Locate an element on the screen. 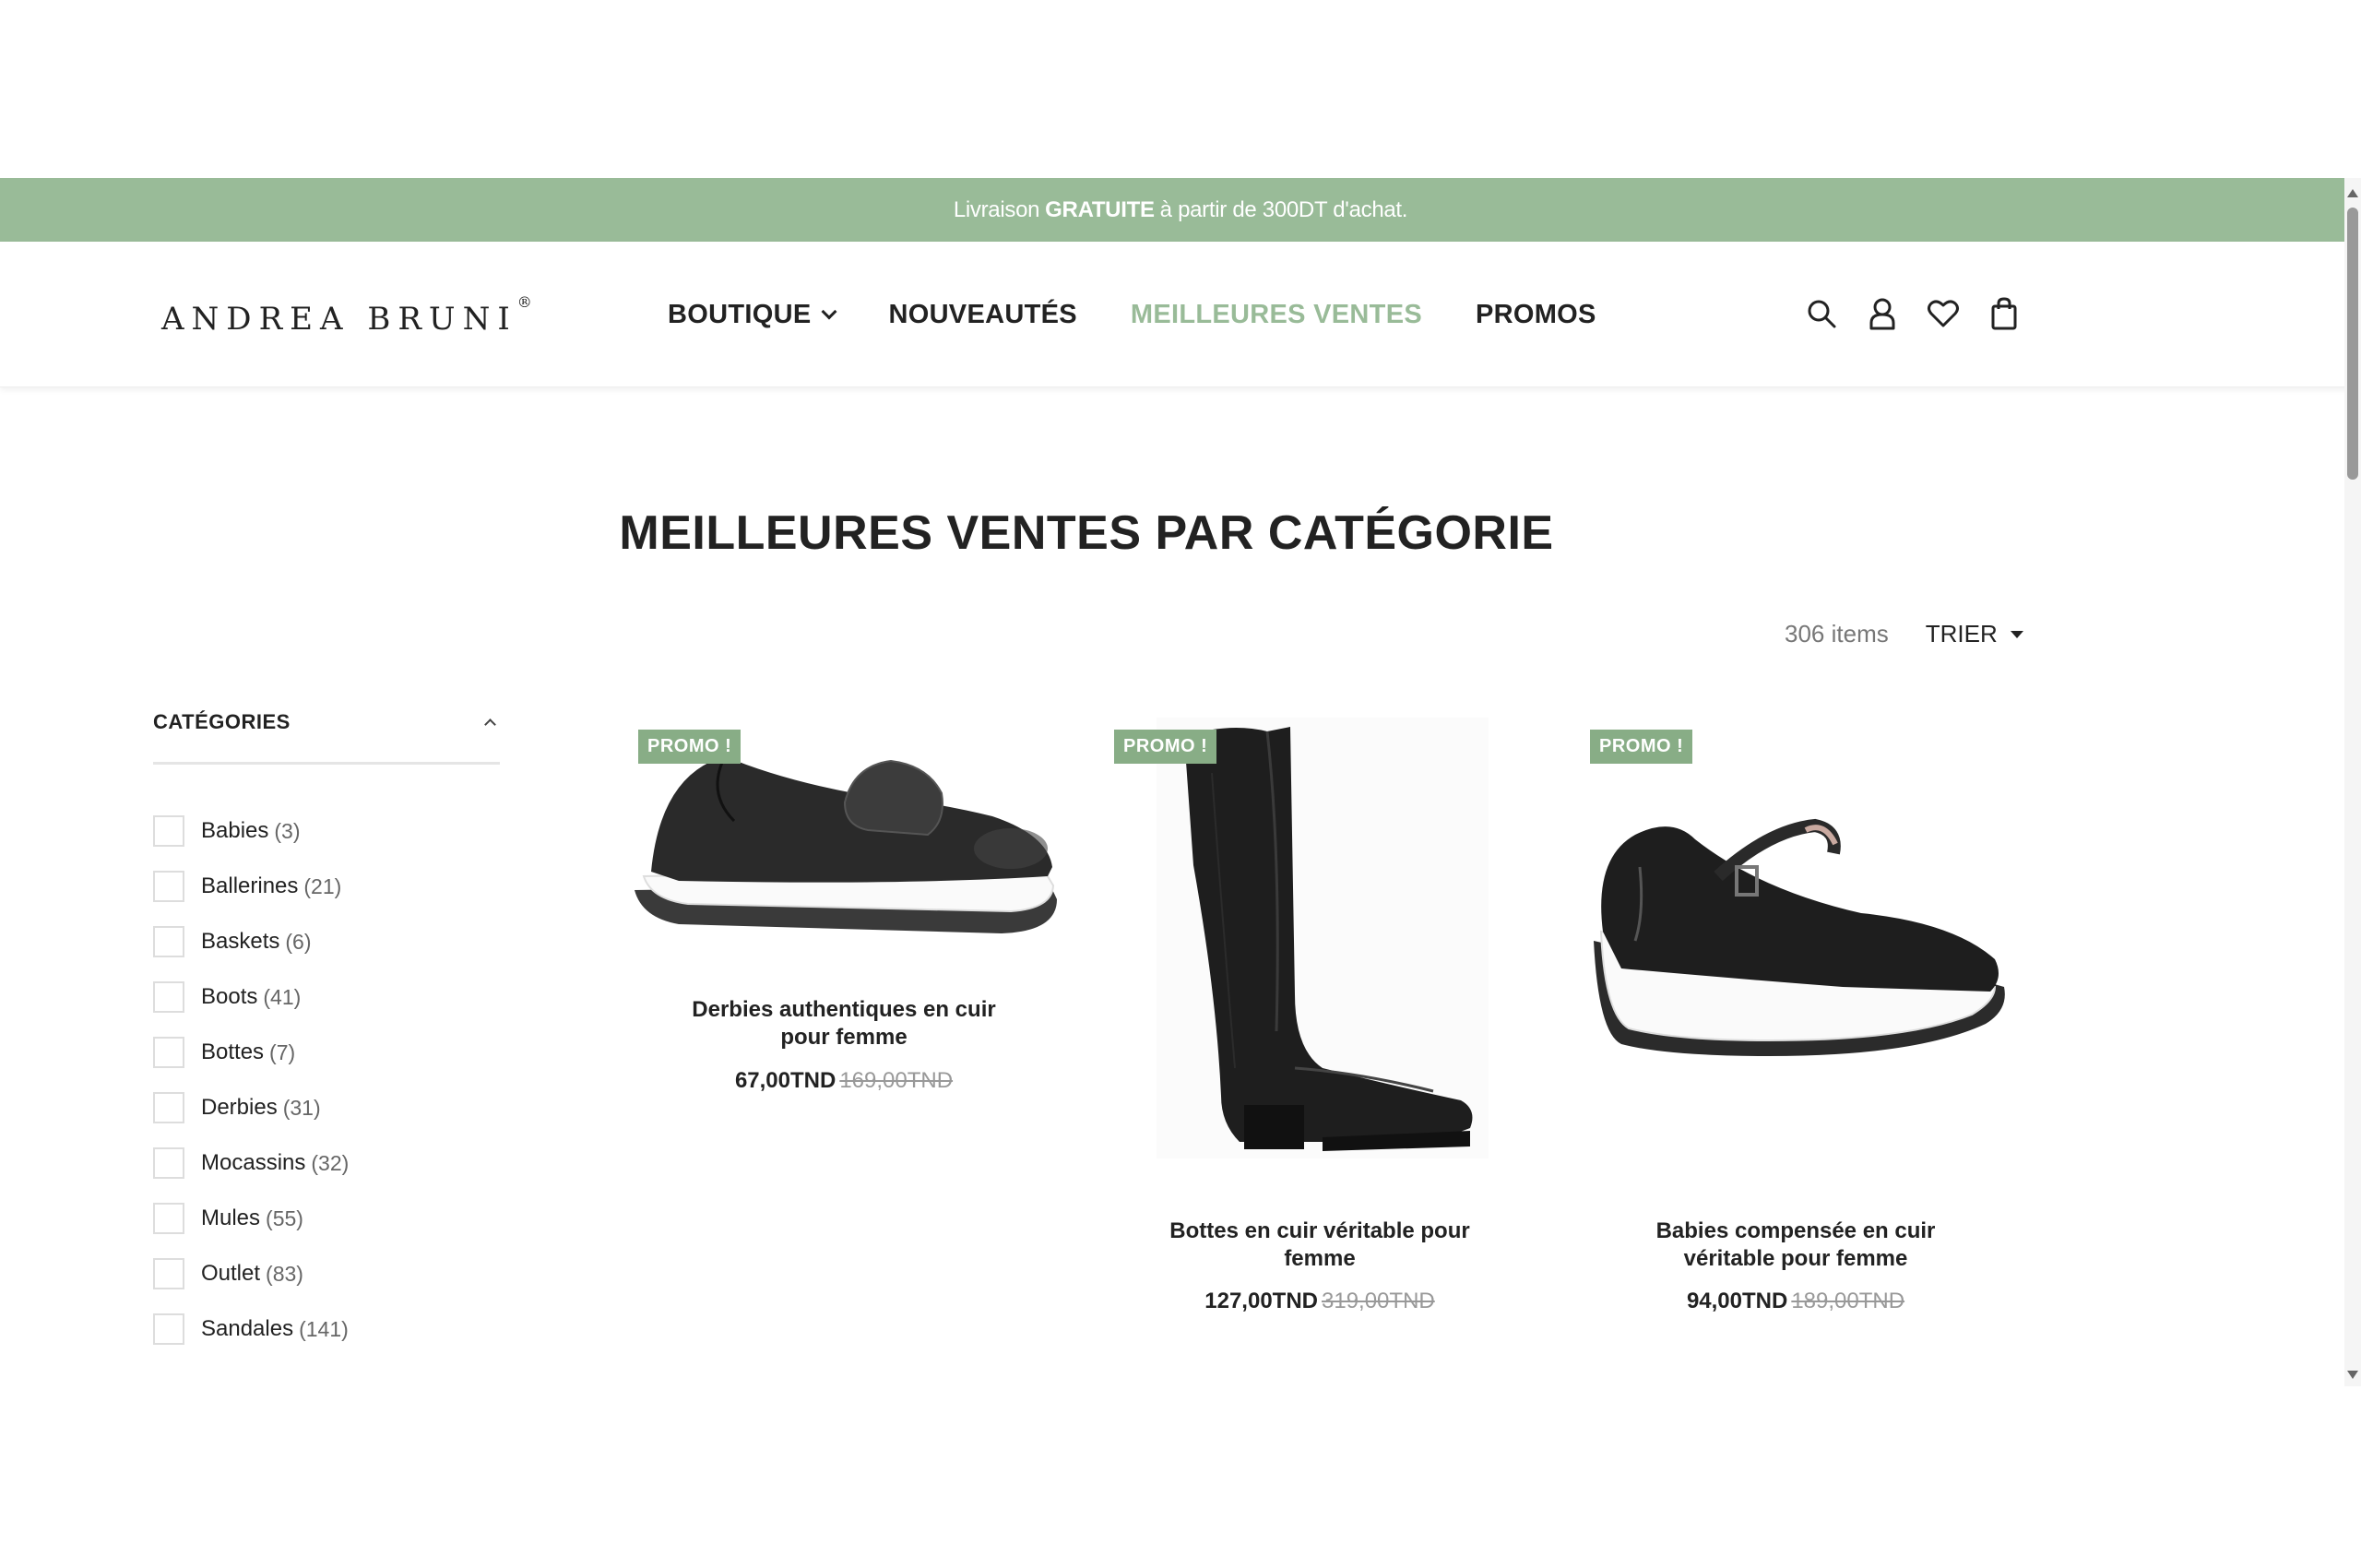 The width and height of the screenshot is (2361, 1568). nav-item-nouveautes: NOUVEAUTÉS is located at coordinates (982, 315).